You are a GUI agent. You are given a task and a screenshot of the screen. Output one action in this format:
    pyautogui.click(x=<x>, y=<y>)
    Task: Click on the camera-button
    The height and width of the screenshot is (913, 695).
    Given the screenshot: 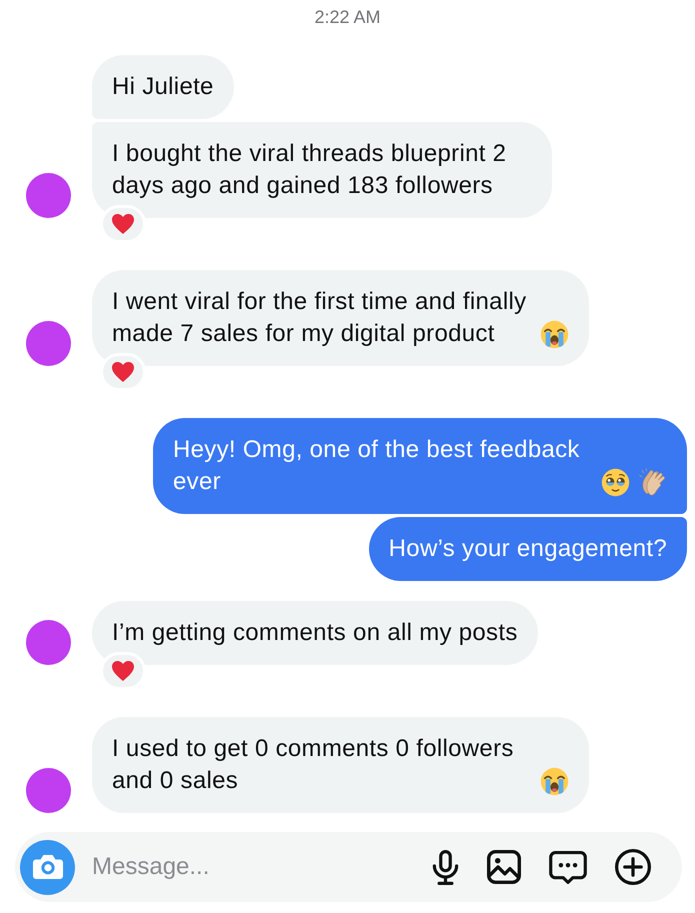 What is the action you would take?
    pyautogui.click(x=47, y=867)
    